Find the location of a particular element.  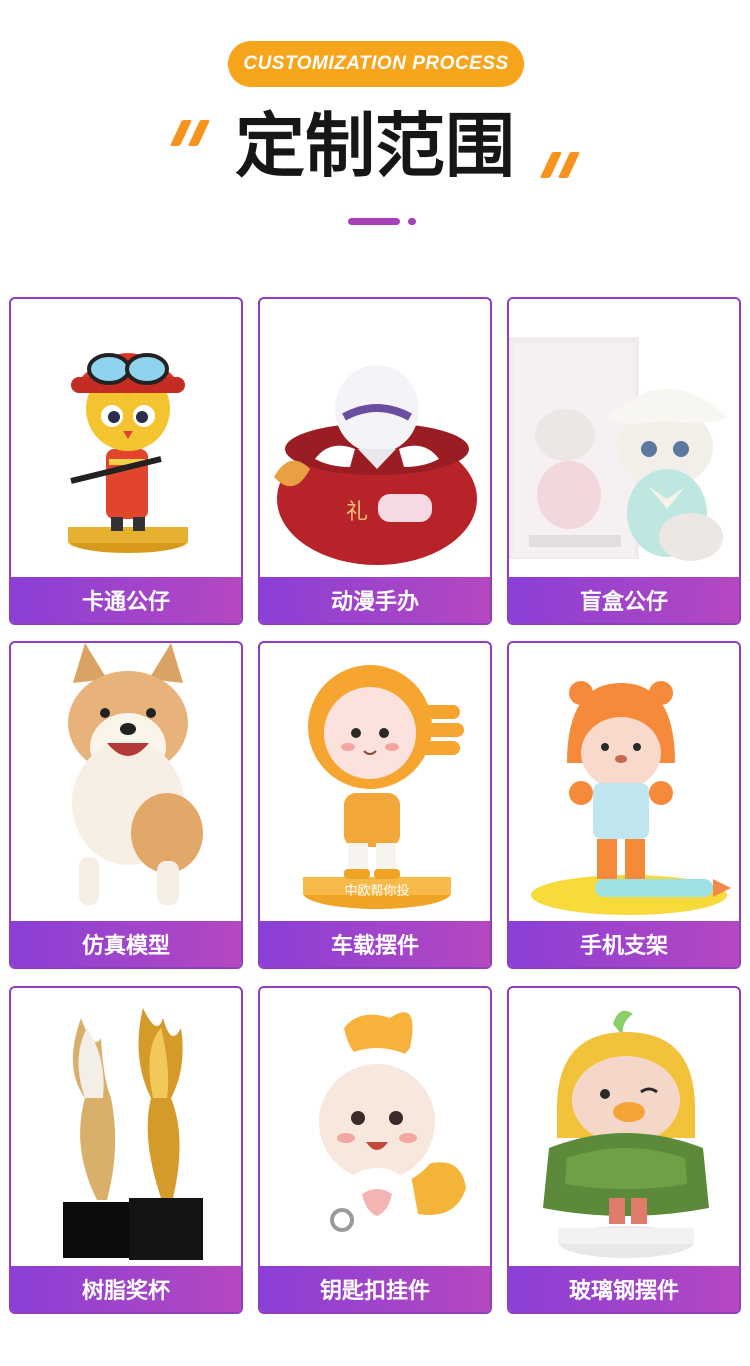

product-card-car-ornament: 中欧帮你投 车载摆件 is located at coordinates (375, 805).